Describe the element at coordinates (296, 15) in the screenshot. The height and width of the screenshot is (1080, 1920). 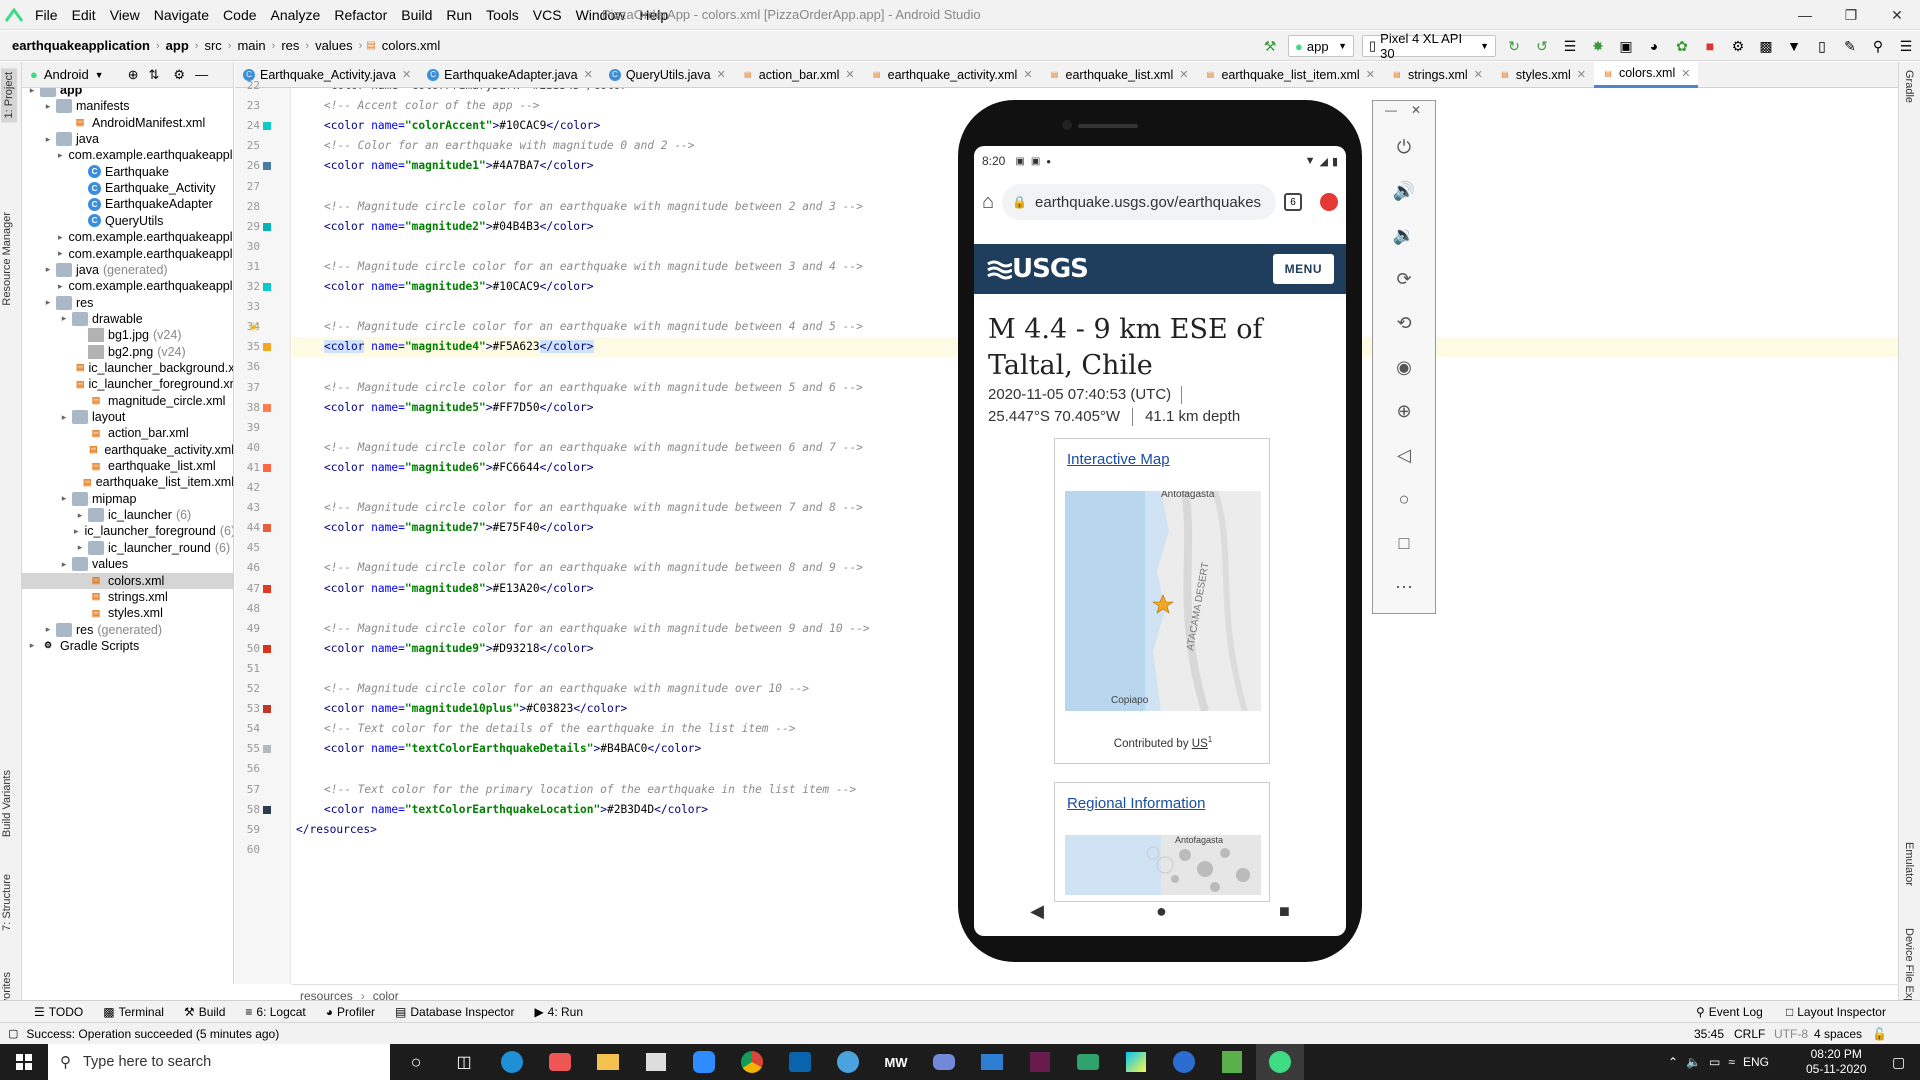
I see `menu-analyze: Analyze` at that location.